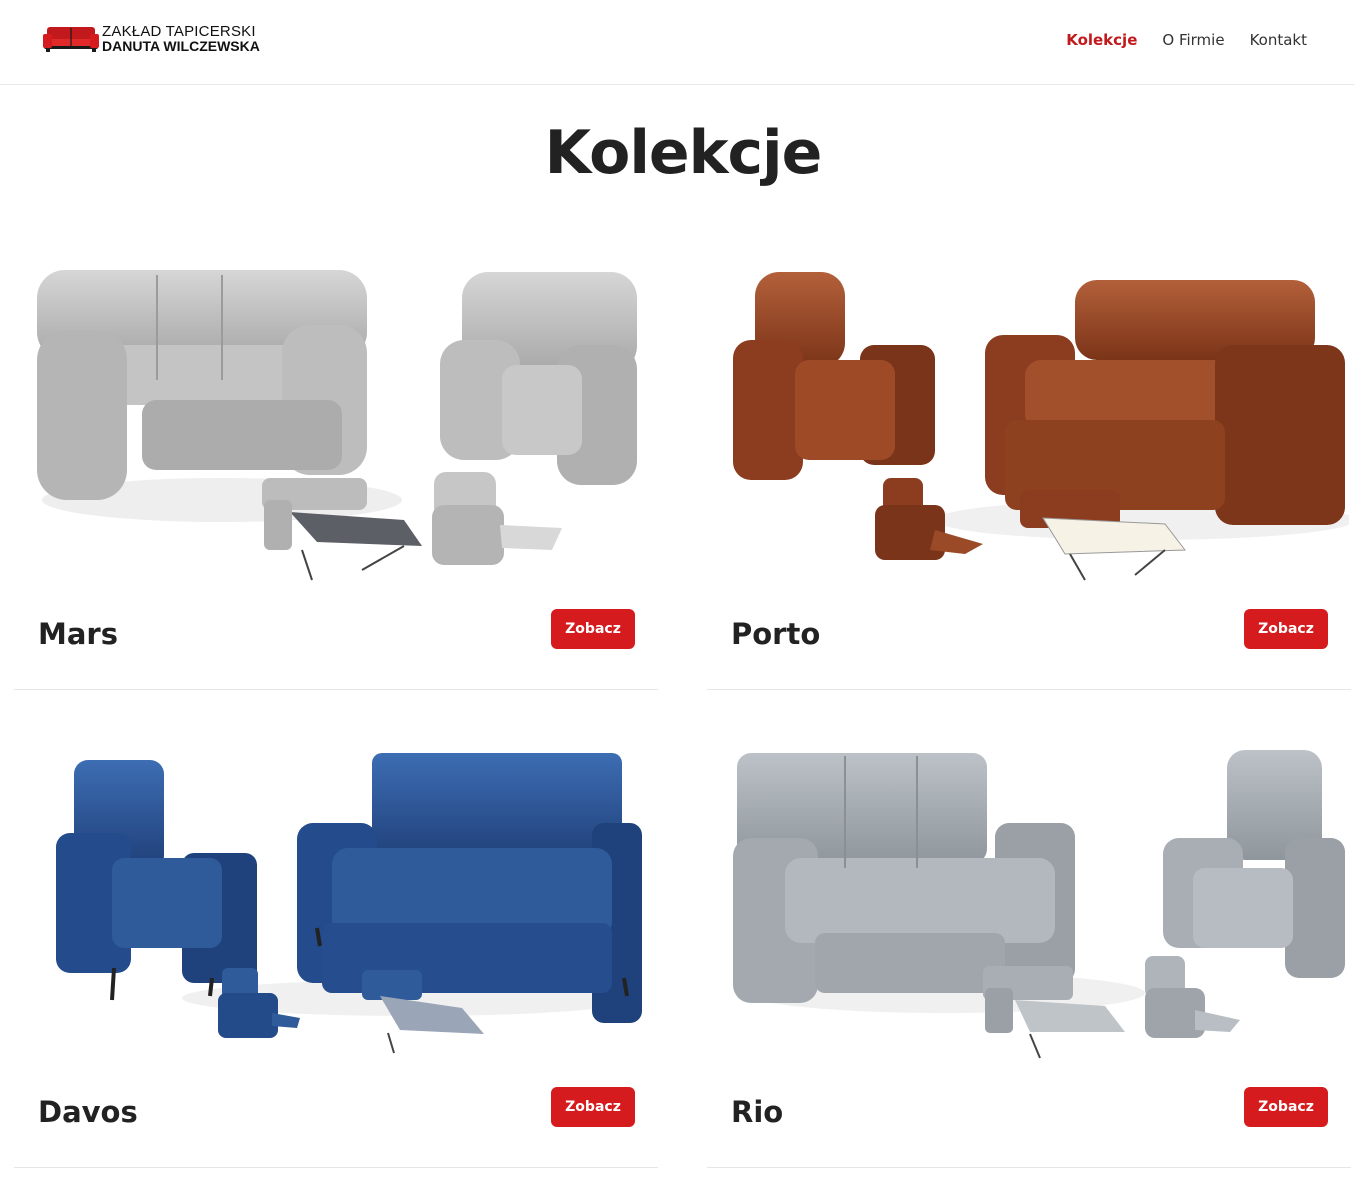 Image resolution: width=1354 pixels, height=1187 pixels. What do you see at coordinates (78, 634) in the screenshot?
I see `collection-name: Mars` at bounding box center [78, 634].